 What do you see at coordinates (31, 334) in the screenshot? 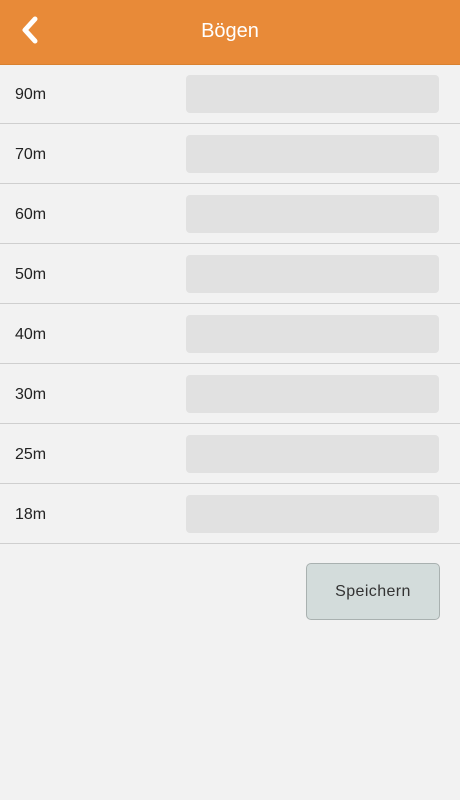
I see `distance-label: 40m` at bounding box center [31, 334].